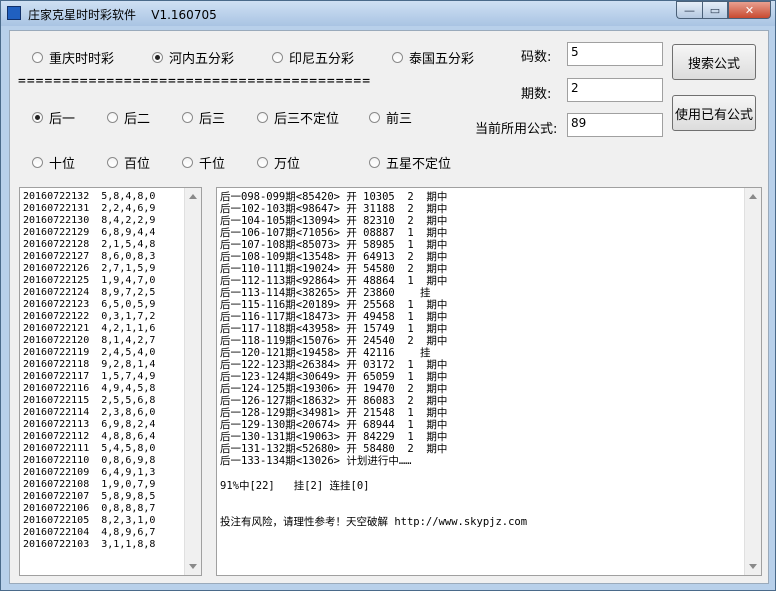 The image size is (776, 591). What do you see at coordinates (325, 353) in the screenshot?
I see `plan-result-row: 后一120-121期<19458> 开 42116 挂` at bounding box center [325, 353].